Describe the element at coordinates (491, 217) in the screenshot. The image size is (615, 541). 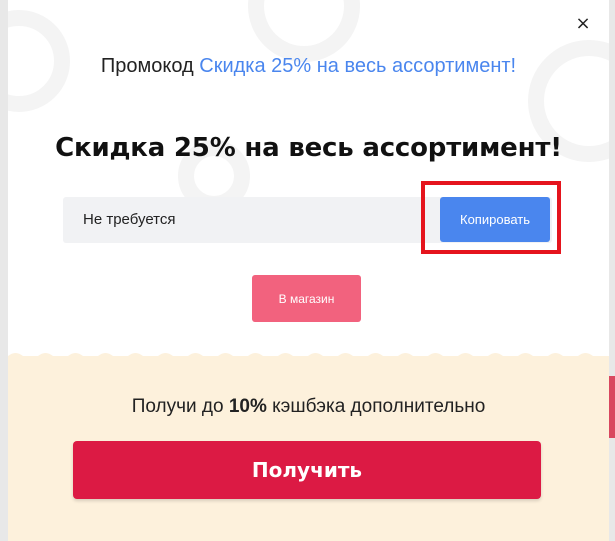
I see `highlight-frame` at that location.